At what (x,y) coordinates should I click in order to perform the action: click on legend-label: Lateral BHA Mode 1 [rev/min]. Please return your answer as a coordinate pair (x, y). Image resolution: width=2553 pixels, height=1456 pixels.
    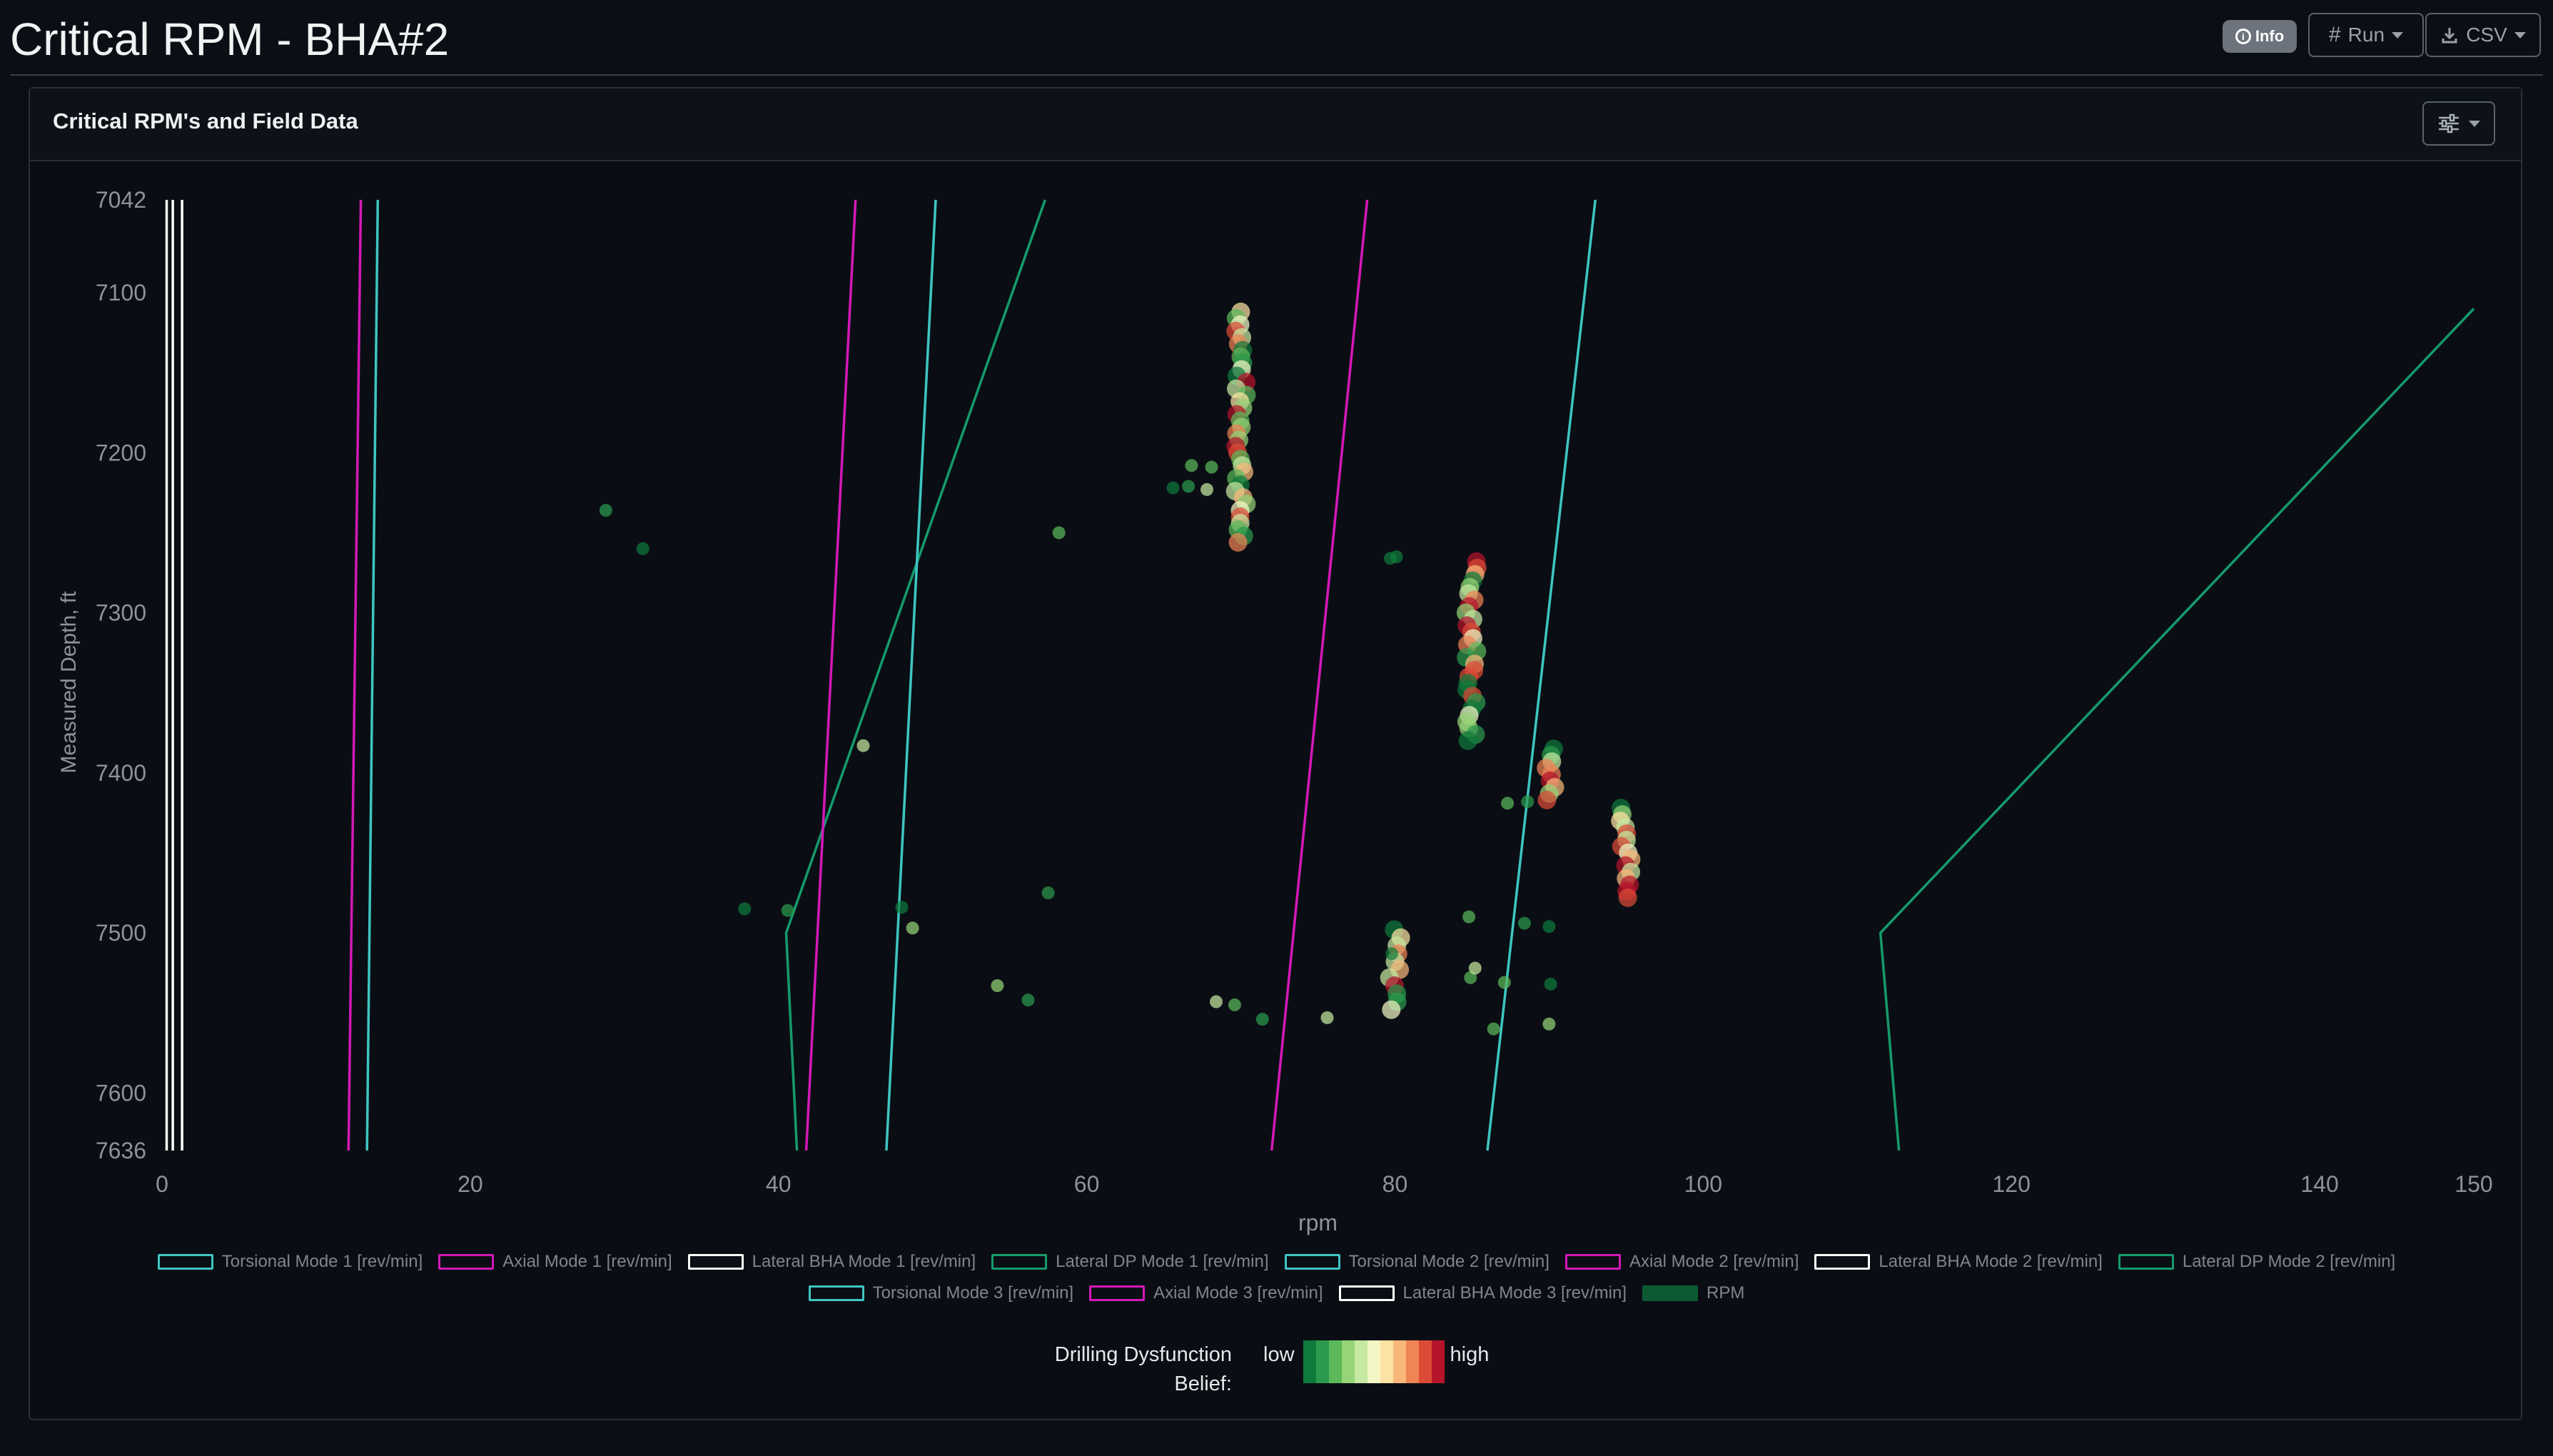
    Looking at the image, I should click on (864, 1261).